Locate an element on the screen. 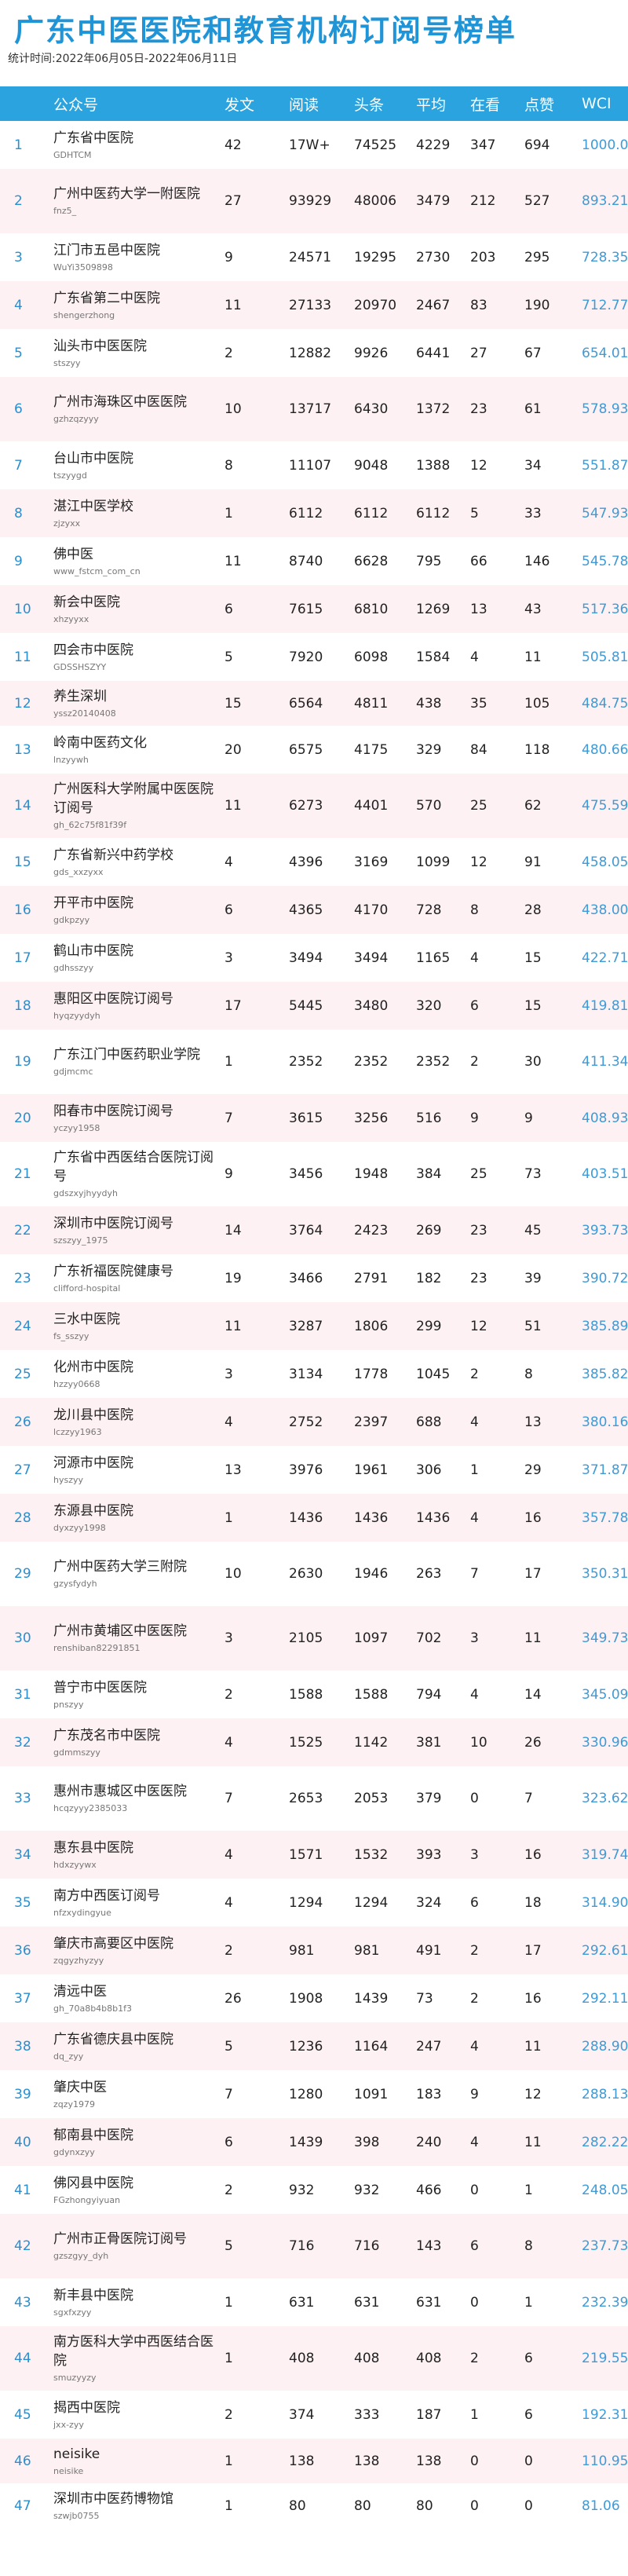 This screenshot has height=2576, width=628. likes-cell: 12 is located at coordinates (533, 2094).